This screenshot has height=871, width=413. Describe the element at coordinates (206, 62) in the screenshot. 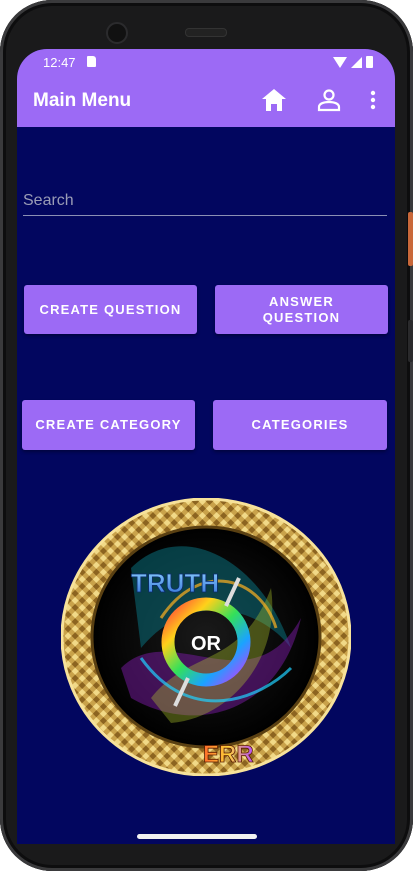

I see `status-bar: 12:47` at that location.